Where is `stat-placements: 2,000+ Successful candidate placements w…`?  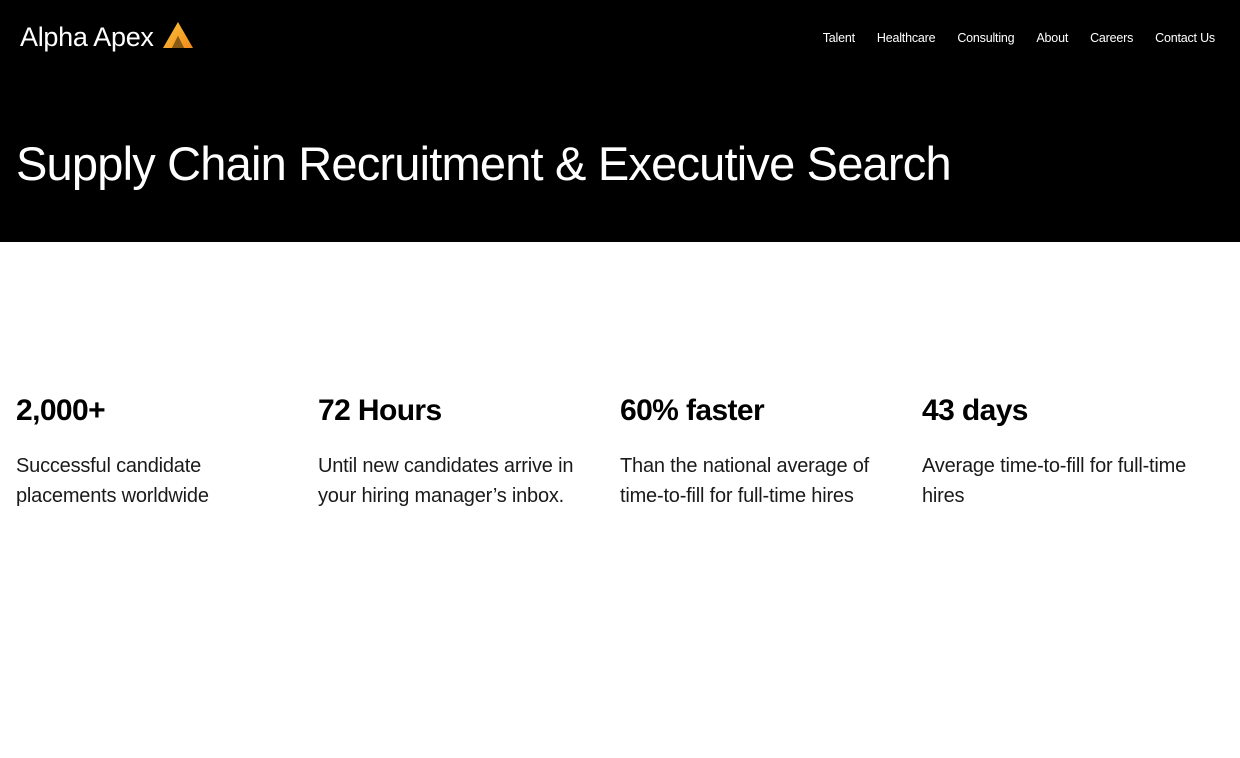 stat-placements: 2,000+ Successful candidate placements w… is located at coordinates (167, 451).